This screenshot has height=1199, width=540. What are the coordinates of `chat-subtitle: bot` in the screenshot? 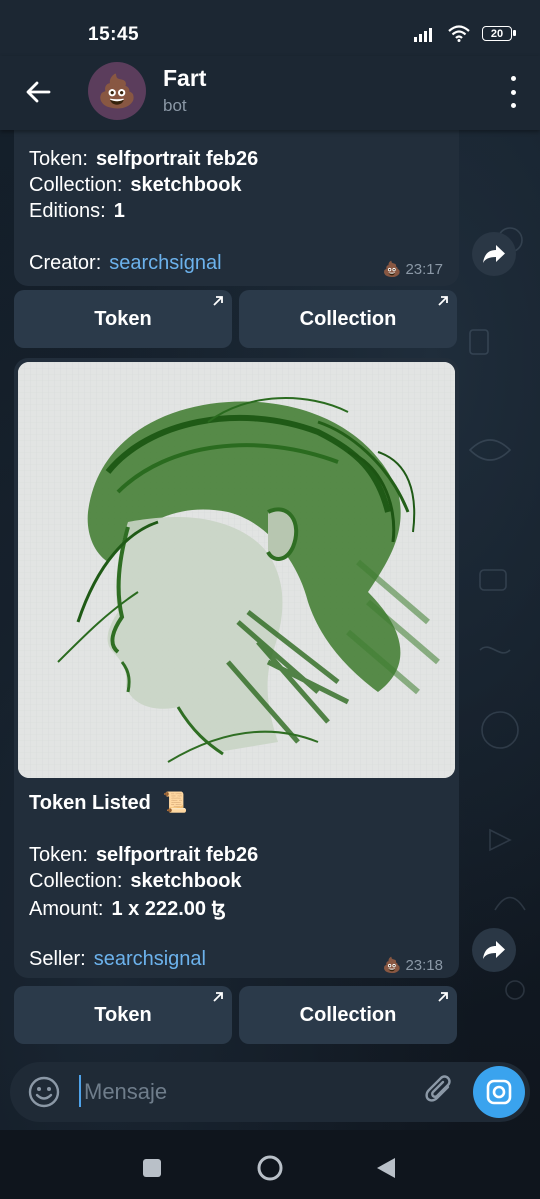 It's located at (175, 105).